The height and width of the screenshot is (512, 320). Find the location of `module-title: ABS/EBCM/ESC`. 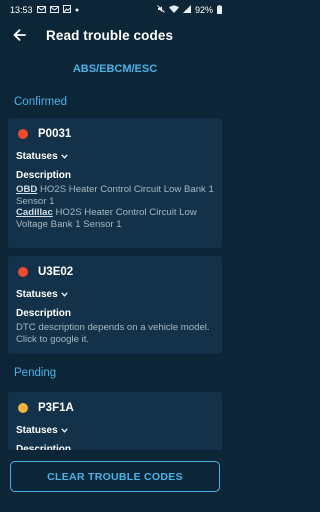

module-title: ABS/EBCM/ESC is located at coordinates (115, 69).